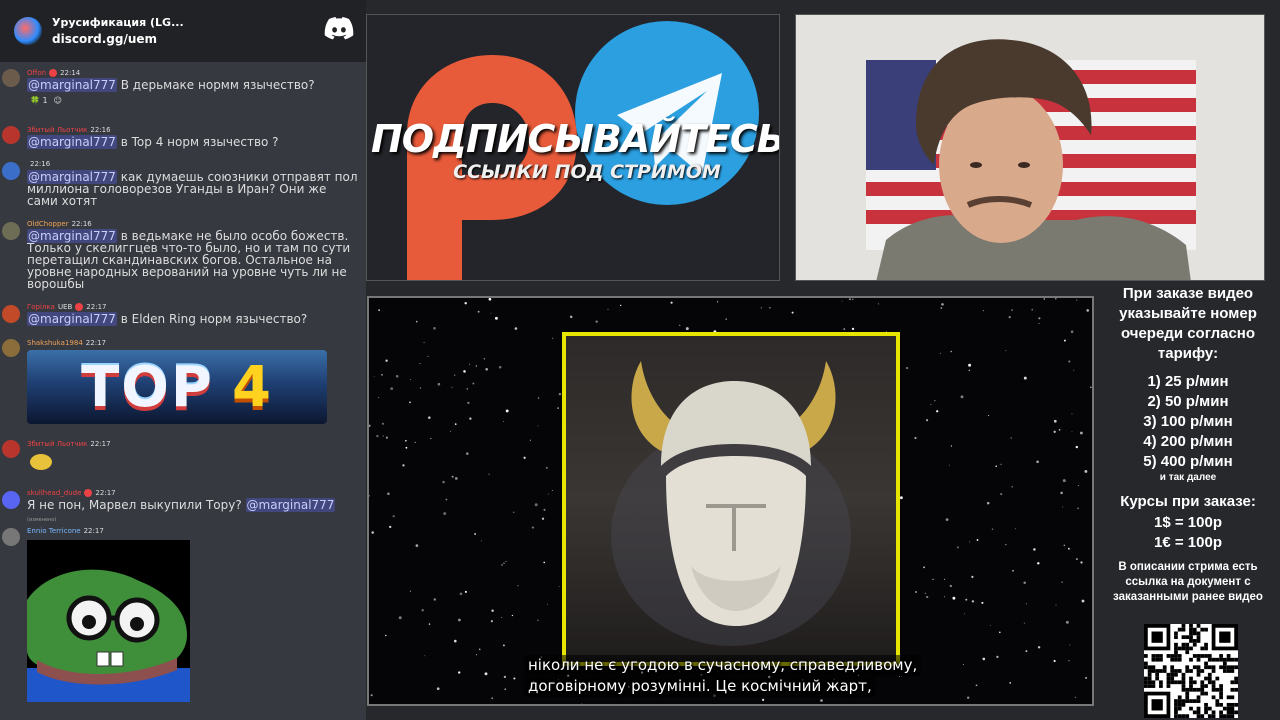  Describe the element at coordinates (731, 503) in the screenshot. I see `helmet-statue-image` at that location.